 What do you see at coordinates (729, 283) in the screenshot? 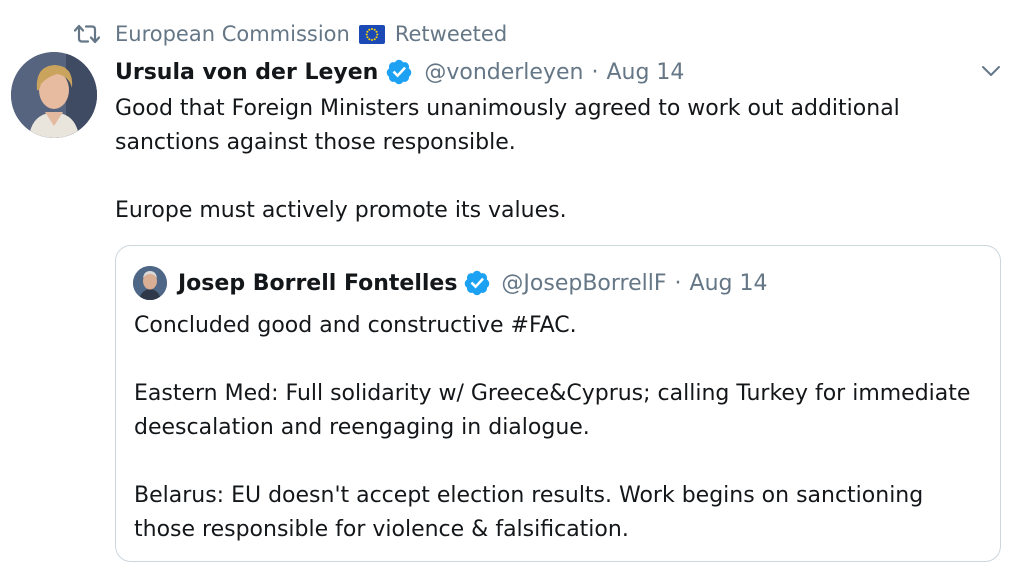
I see `quoted-tweet-date: Aug 14` at bounding box center [729, 283].